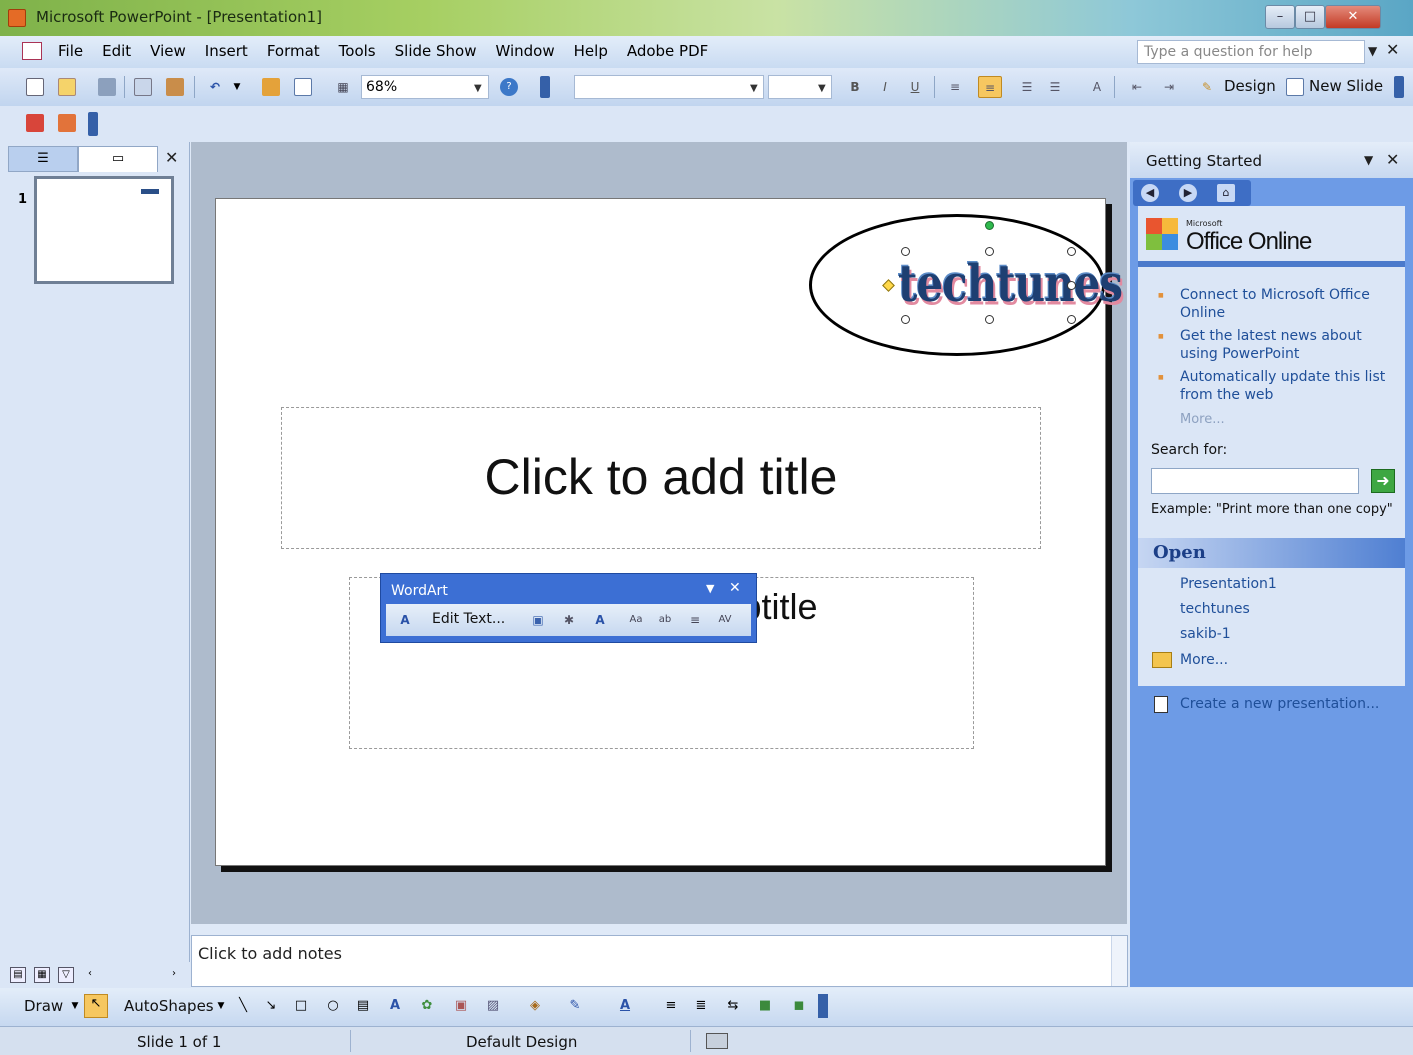  I want to click on help-icon: ?, so click(509, 87).